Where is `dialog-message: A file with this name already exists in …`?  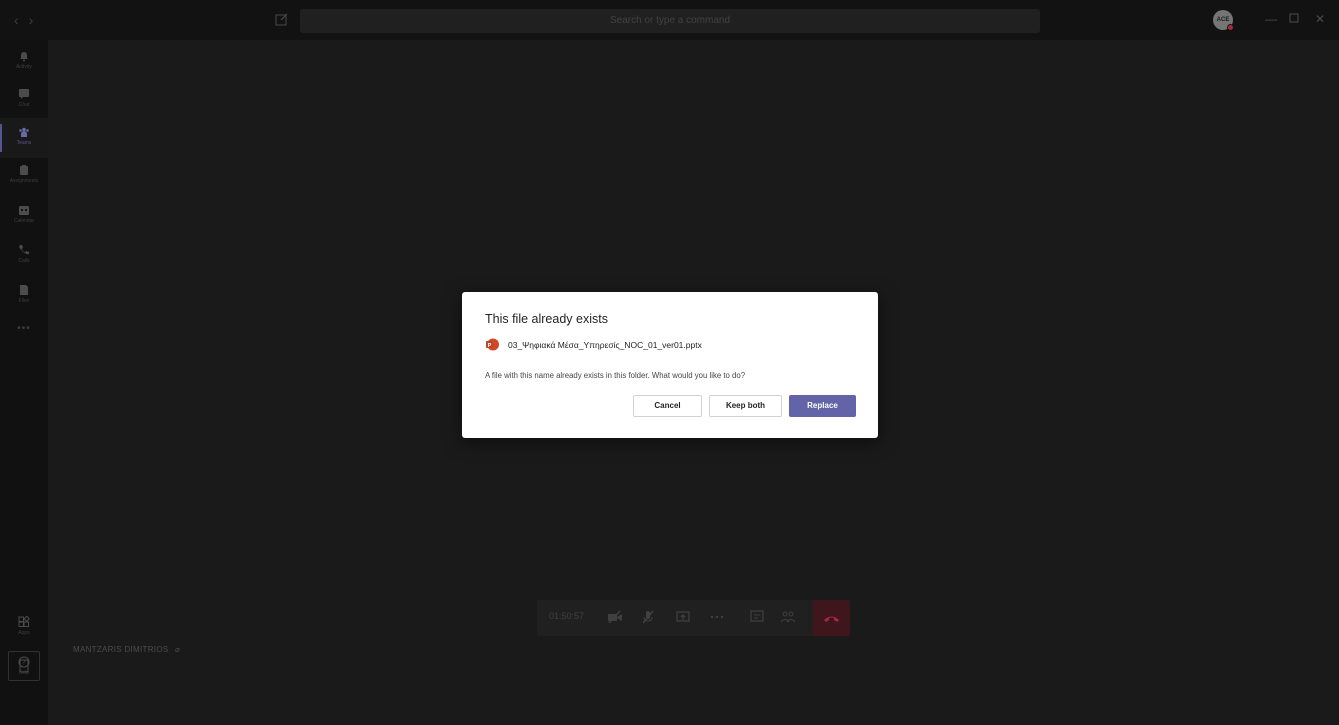 dialog-message: A file with this name already exists in … is located at coordinates (615, 375).